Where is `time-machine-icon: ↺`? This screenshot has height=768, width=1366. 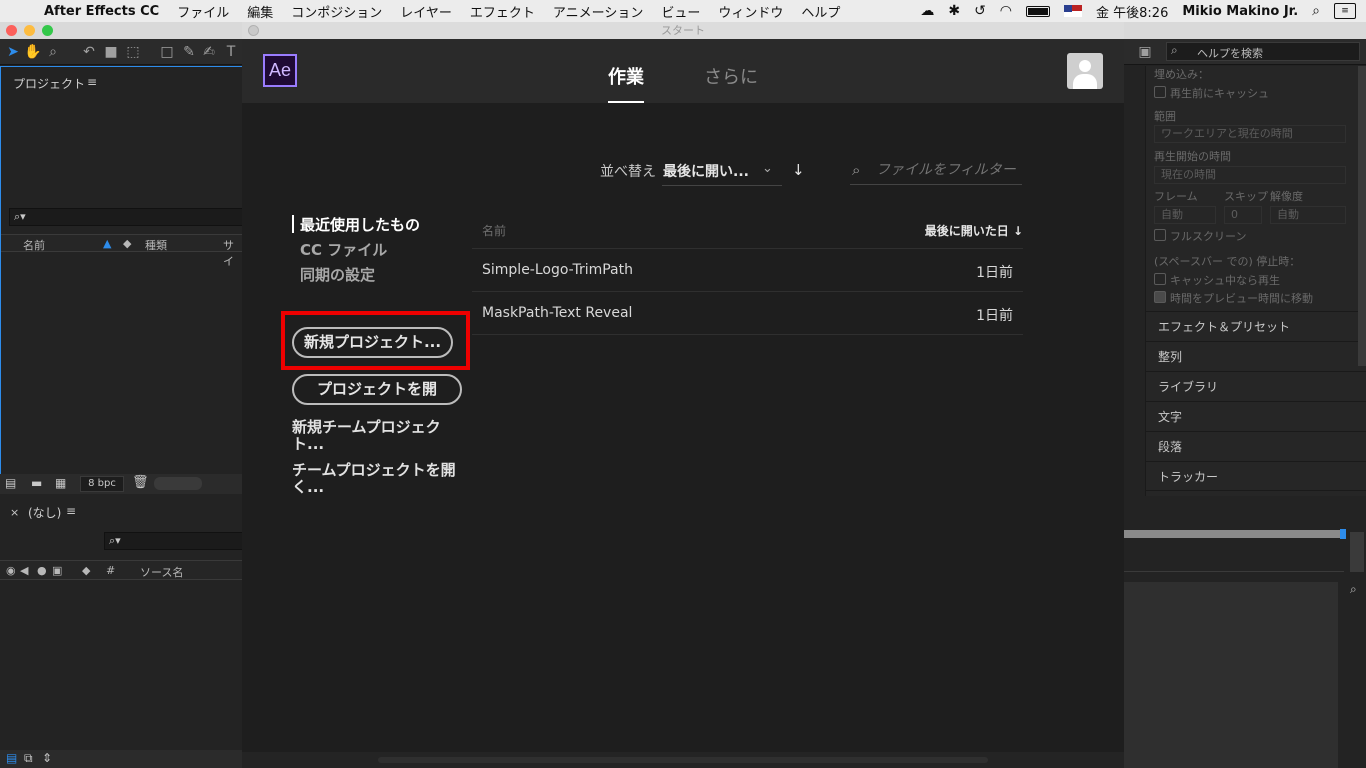
time-machine-icon: ↺ is located at coordinates (980, 11).